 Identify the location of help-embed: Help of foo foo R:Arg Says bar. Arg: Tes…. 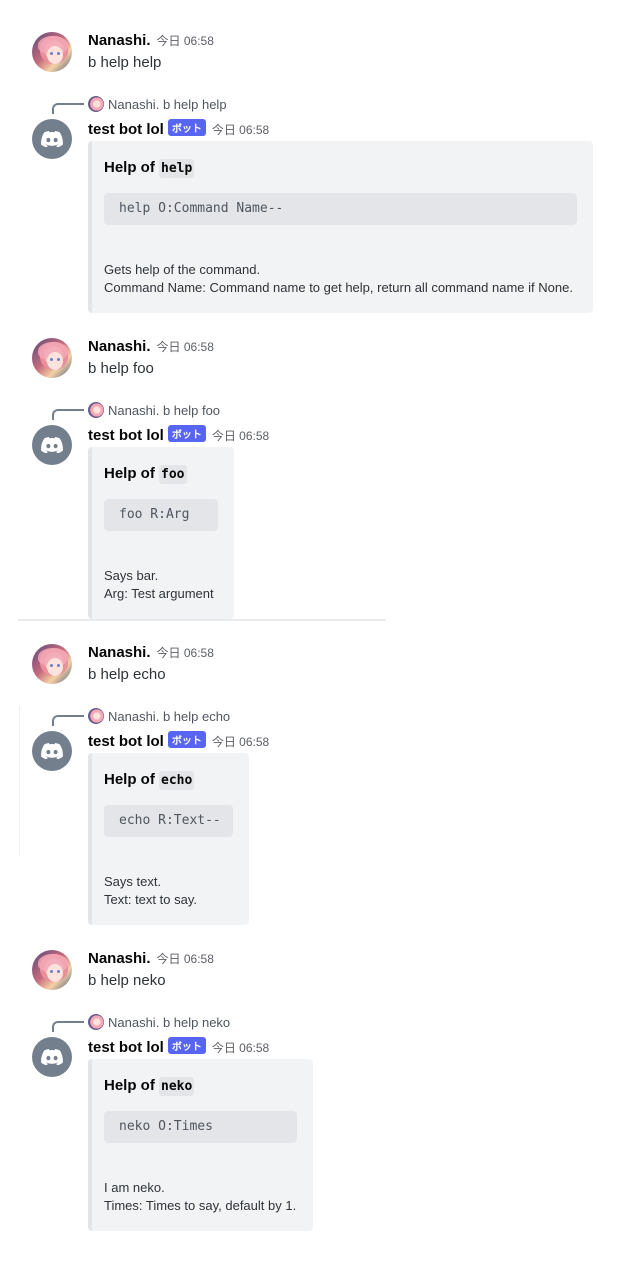
(161, 533).